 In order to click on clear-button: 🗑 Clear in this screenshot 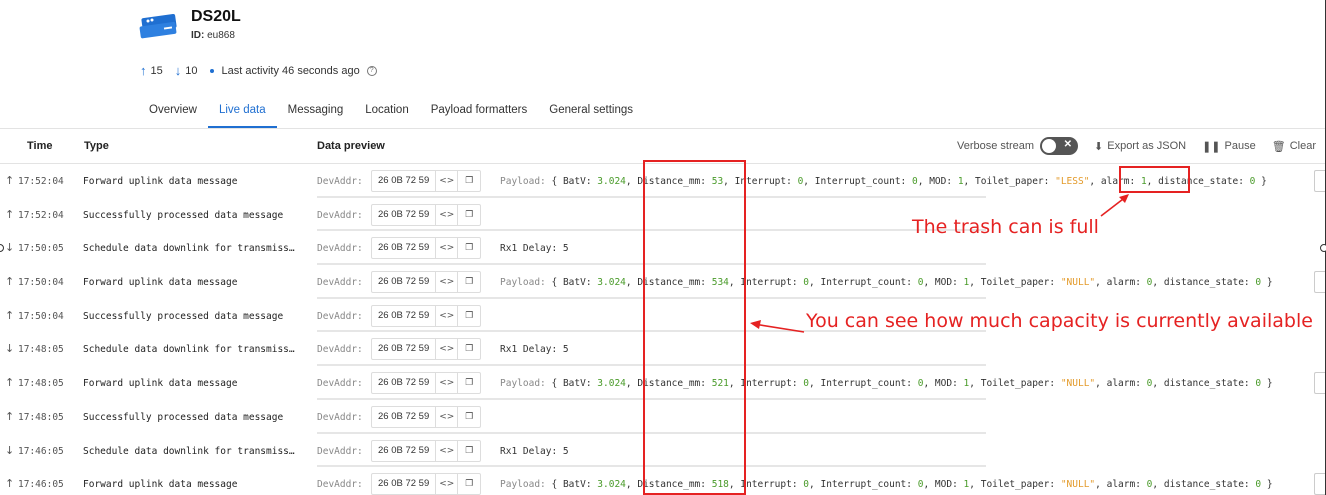, I will do `click(1294, 146)`.